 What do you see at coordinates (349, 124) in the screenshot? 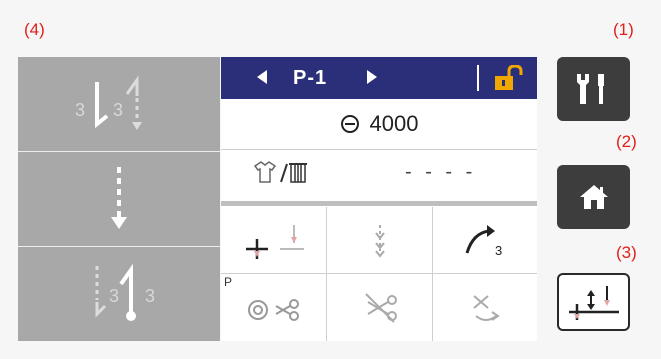
I see `counter-dial-icon` at bounding box center [349, 124].